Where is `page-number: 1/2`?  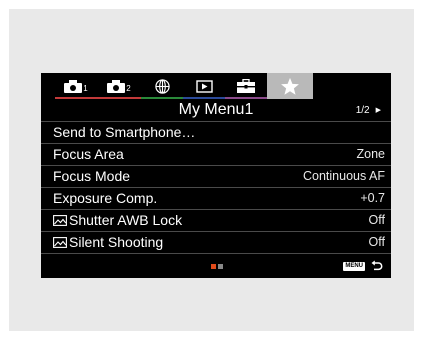
page-number: 1/2 is located at coordinates (362, 110).